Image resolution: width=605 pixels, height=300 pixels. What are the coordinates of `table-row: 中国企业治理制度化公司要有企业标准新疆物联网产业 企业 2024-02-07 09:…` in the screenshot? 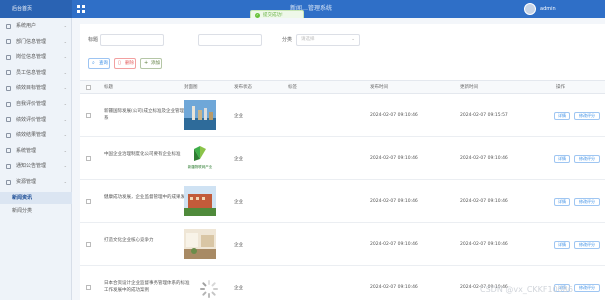 It's located at (342, 158).